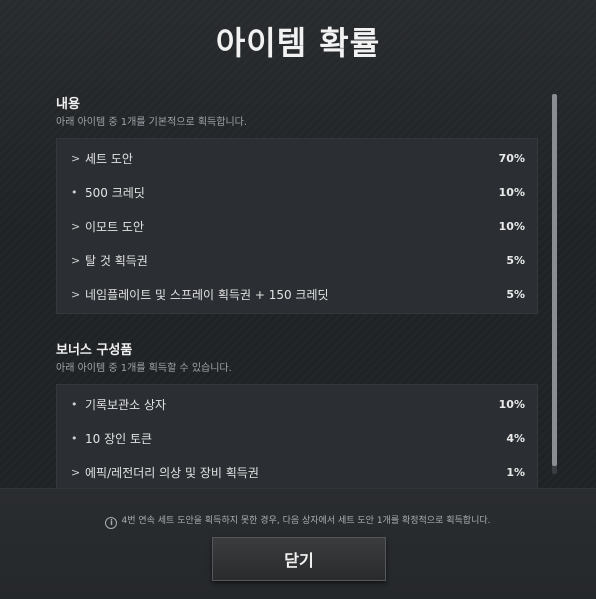  I want to click on scrollbar, so click(554, 284).